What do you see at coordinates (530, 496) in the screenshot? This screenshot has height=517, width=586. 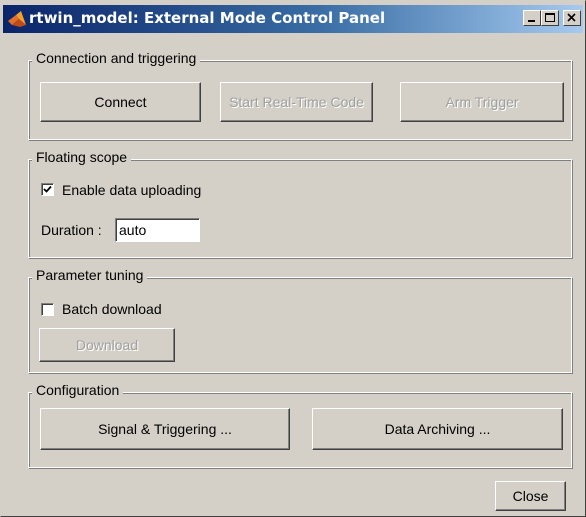 I see `close-button: Close` at bounding box center [530, 496].